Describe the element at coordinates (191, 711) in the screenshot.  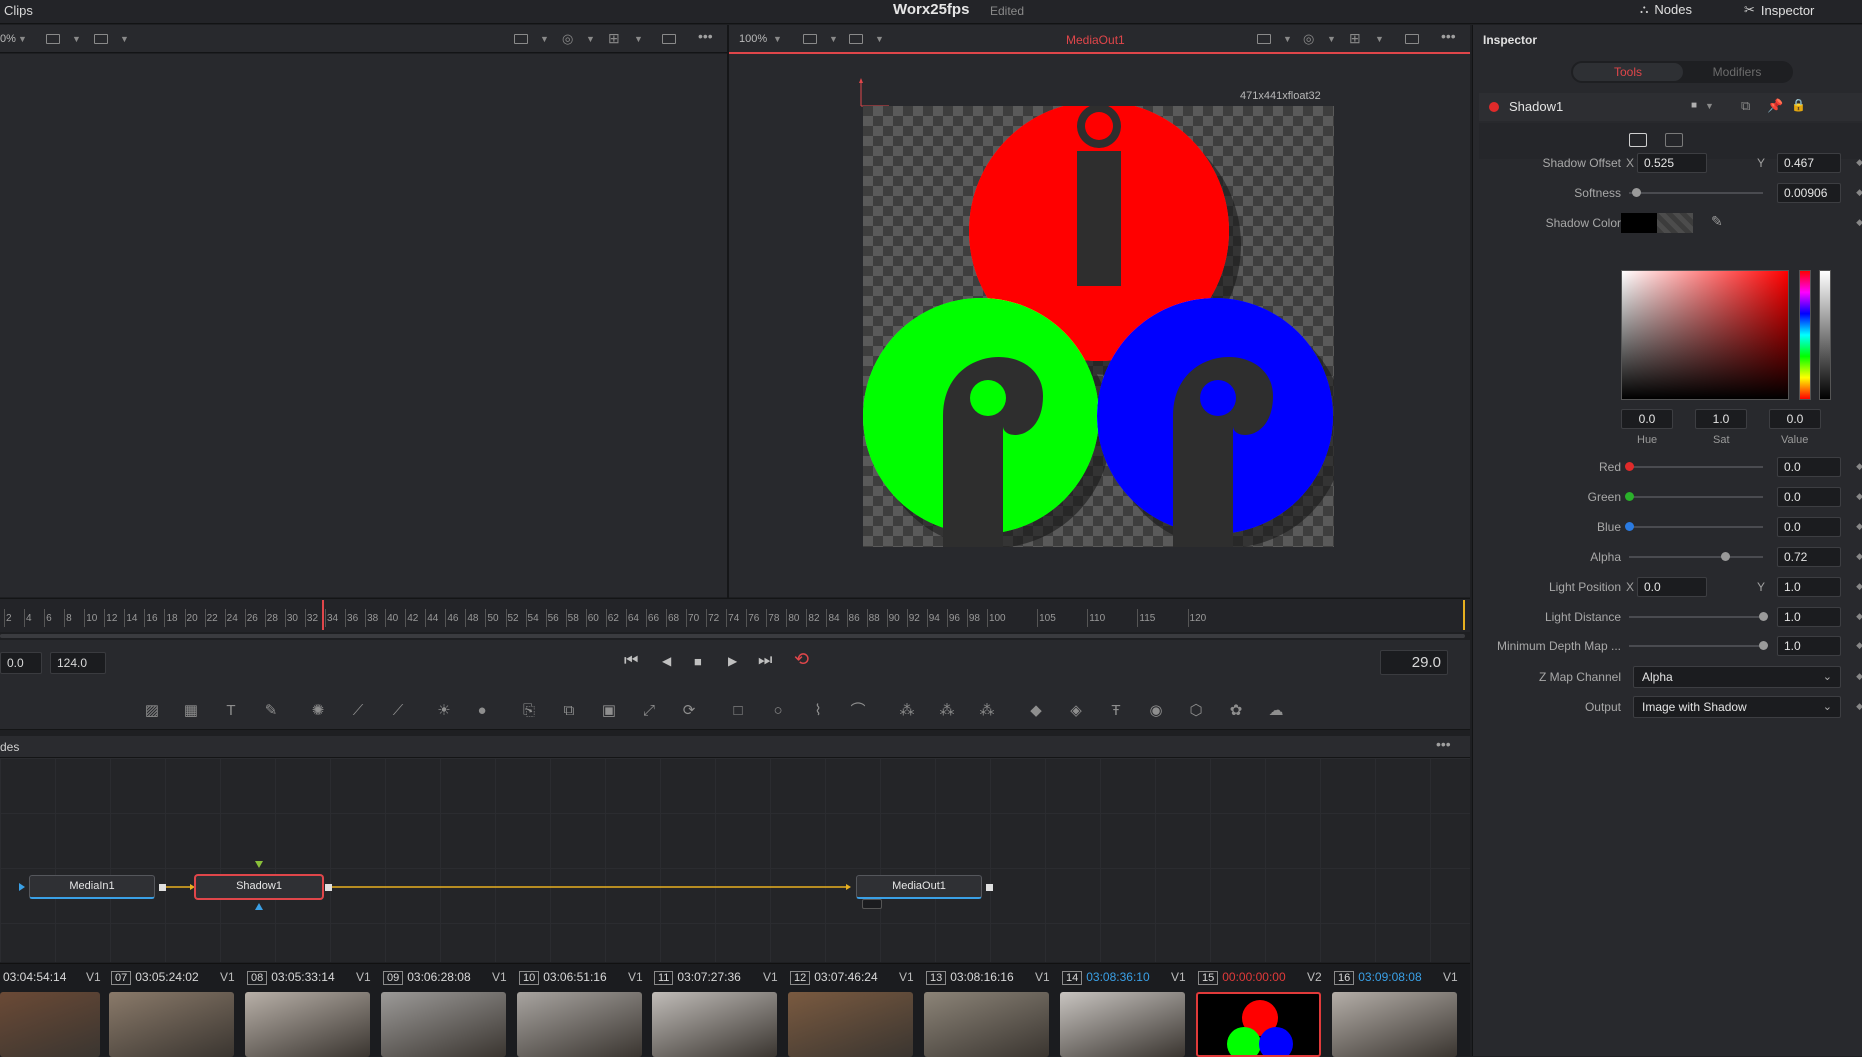
I see `fast-noise-tool-icon: ▦` at that location.